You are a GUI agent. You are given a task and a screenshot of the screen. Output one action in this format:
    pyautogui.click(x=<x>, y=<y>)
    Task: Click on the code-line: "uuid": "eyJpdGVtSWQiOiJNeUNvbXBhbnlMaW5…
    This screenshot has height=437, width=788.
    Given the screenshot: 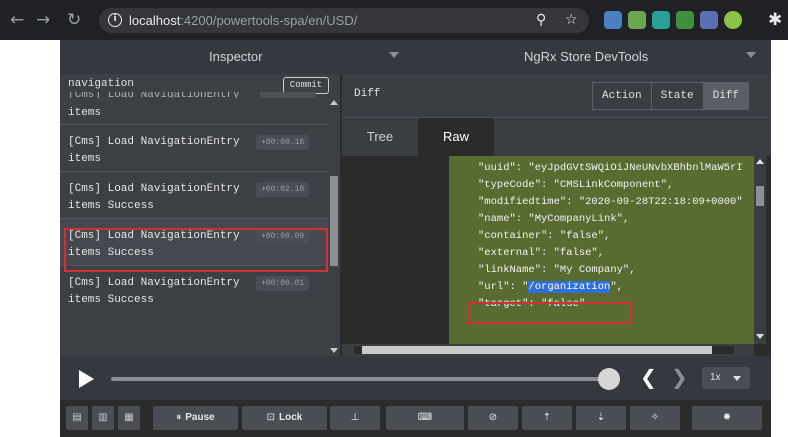 What is the action you would take?
    pyautogui.click(x=610, y=168)
    